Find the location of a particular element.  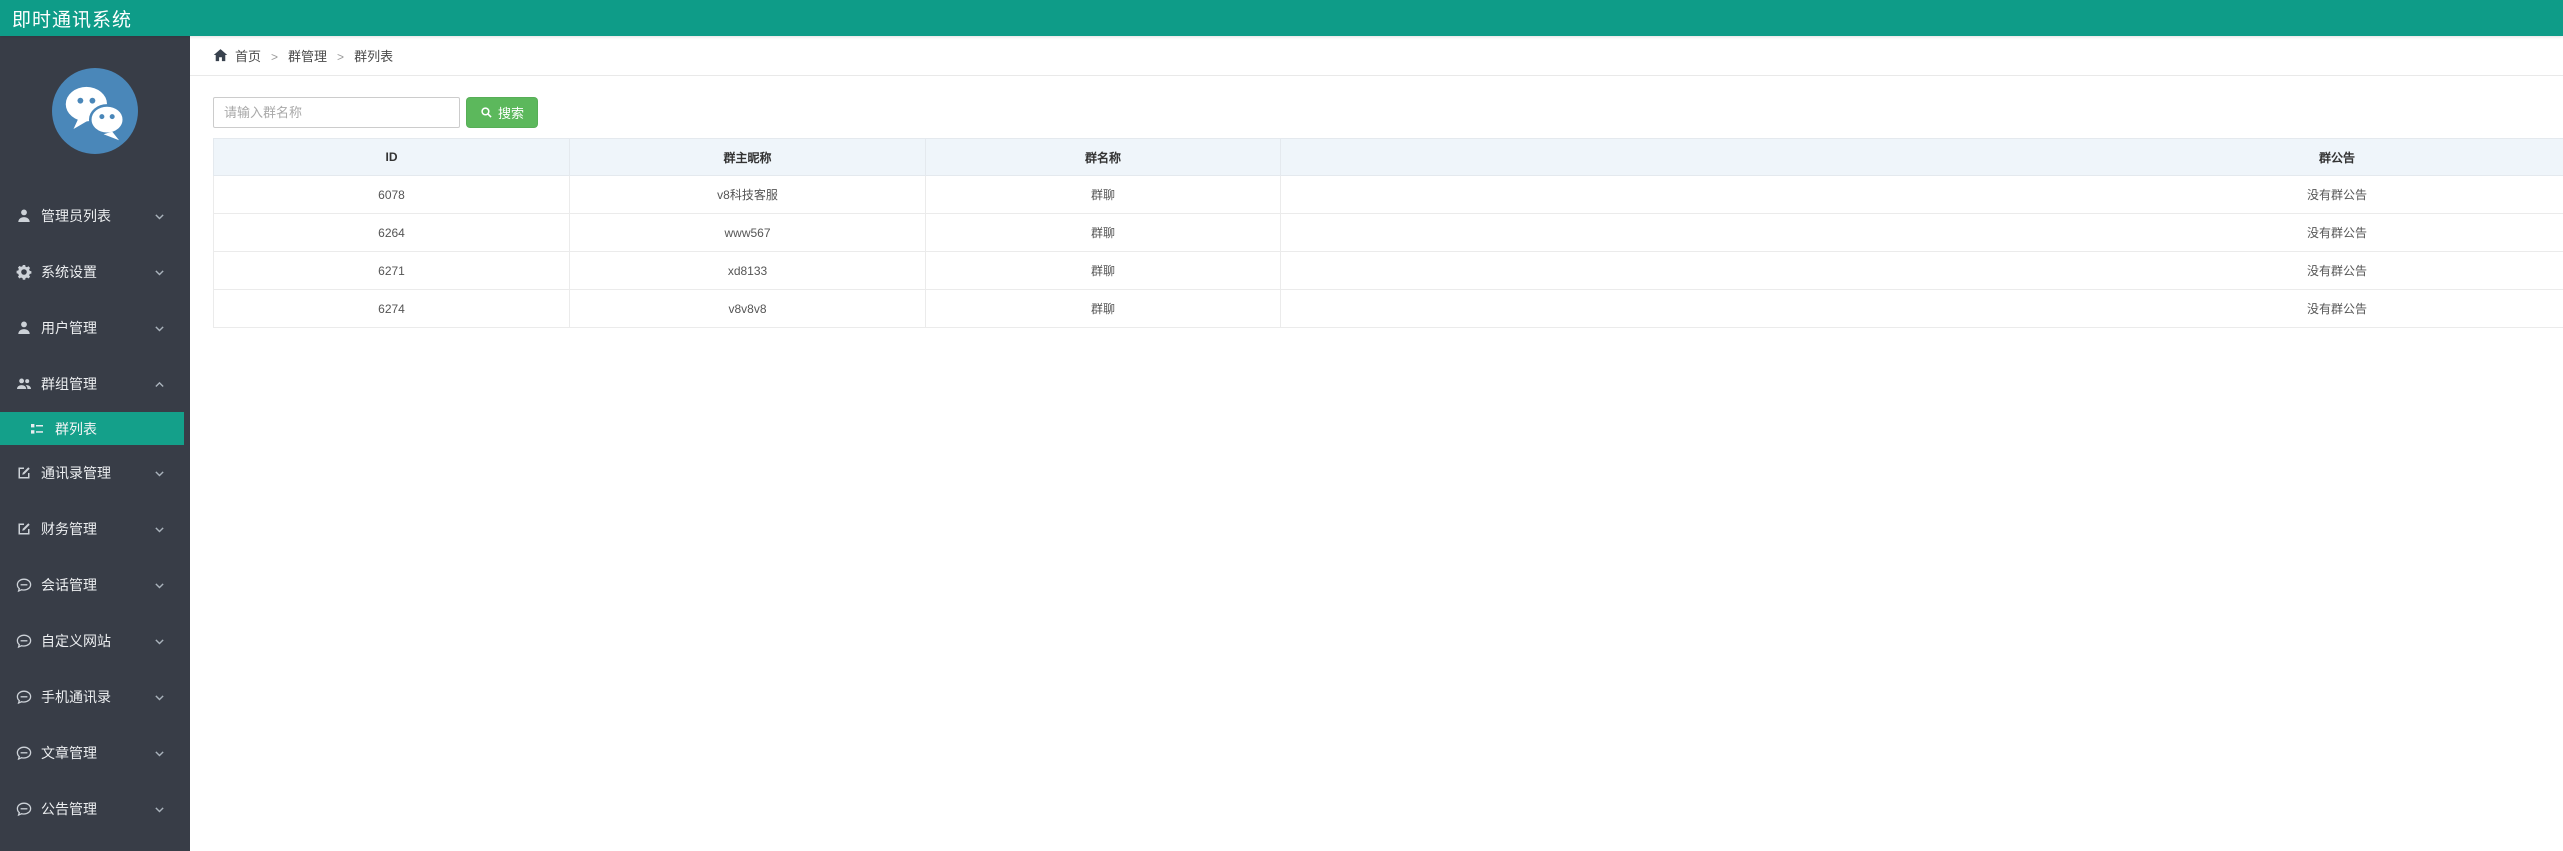

sidebar-subitem: 群列表 is located at coordinates (92, 428).